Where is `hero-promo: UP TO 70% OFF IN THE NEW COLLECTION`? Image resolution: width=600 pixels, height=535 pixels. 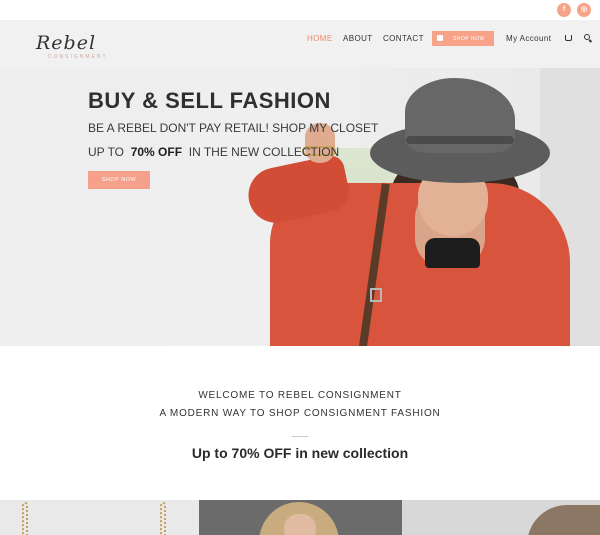 hero-promo: UP TO 70% OFF IN THE NEW COLLECTION is located at coordinates (213, 152).